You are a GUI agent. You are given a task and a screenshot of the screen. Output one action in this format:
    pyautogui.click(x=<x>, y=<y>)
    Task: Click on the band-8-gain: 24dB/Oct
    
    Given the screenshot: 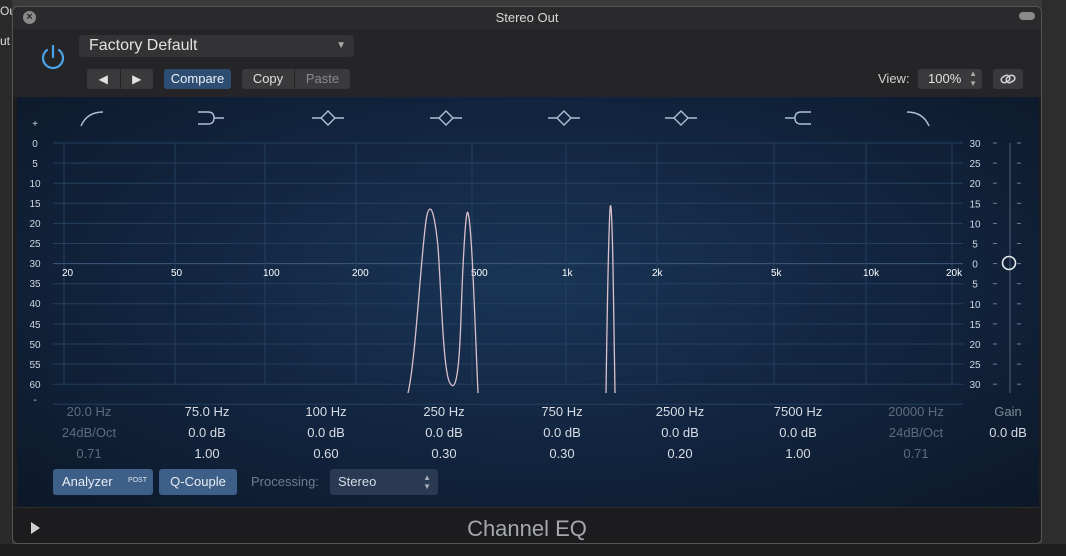 What is the action you would take?
    pyautogui.click(x=916, y=432)
    